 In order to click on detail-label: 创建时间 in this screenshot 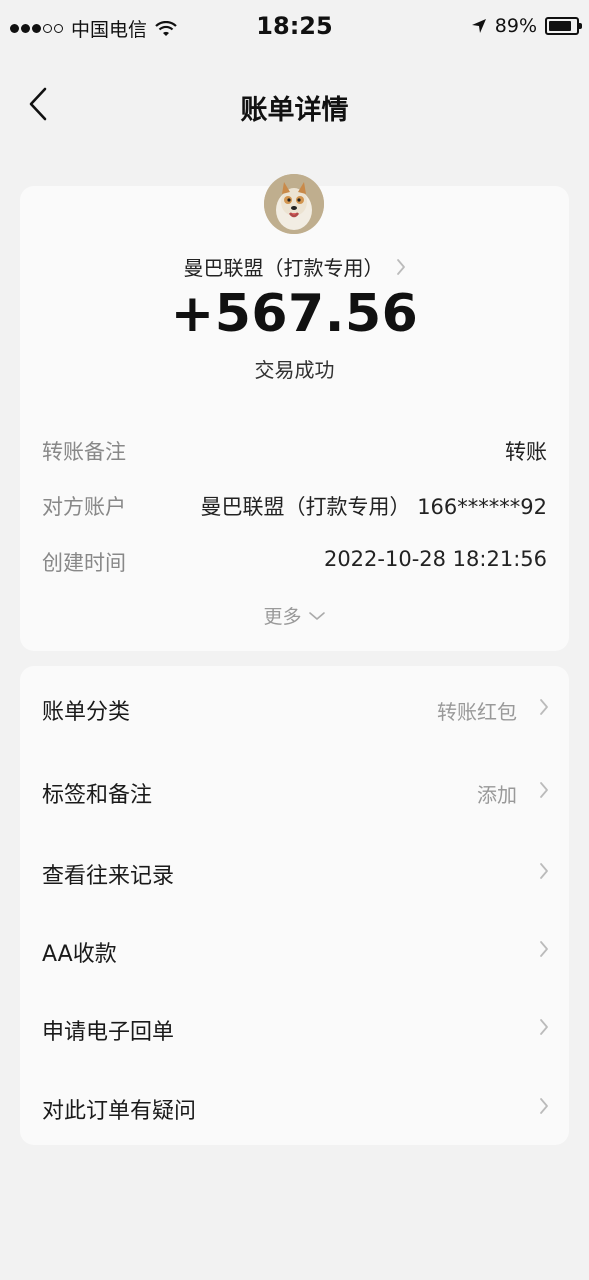, I will do `click(84, 563)`.